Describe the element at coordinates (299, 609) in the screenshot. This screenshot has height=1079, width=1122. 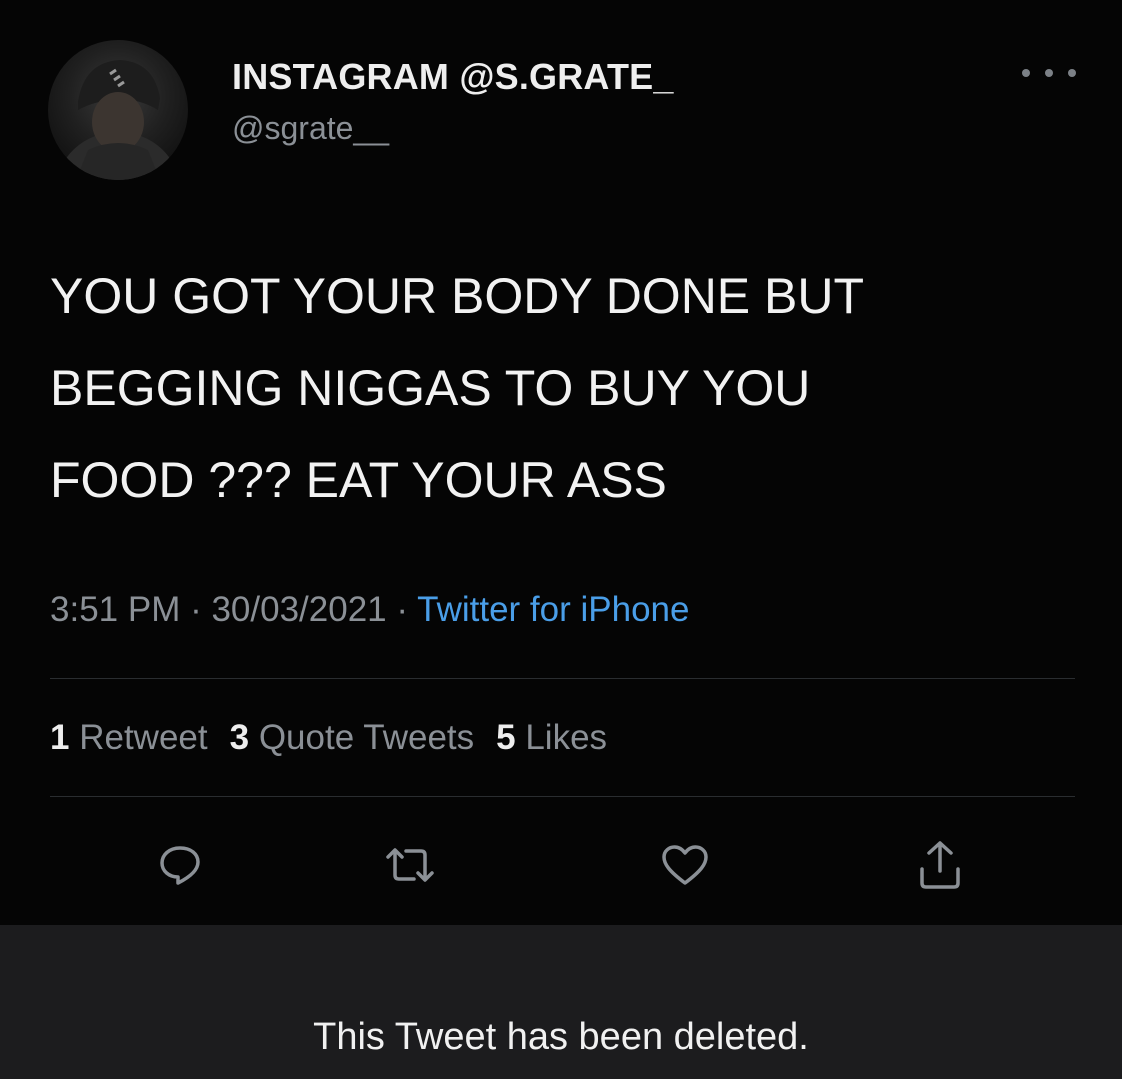
I see `tweet-date: 30/03/2021` at that location.